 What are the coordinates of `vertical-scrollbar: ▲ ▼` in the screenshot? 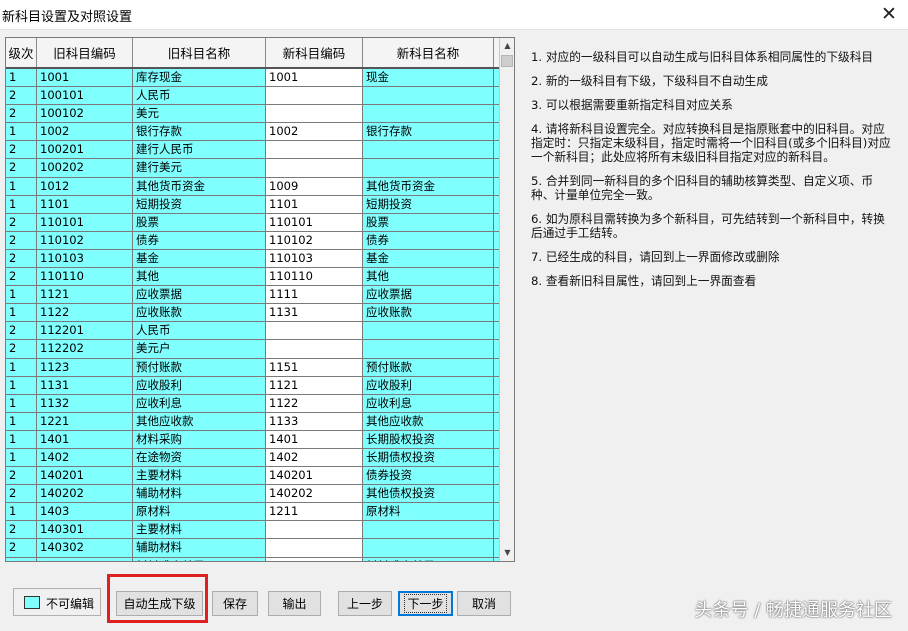 It's located at (506, 299).